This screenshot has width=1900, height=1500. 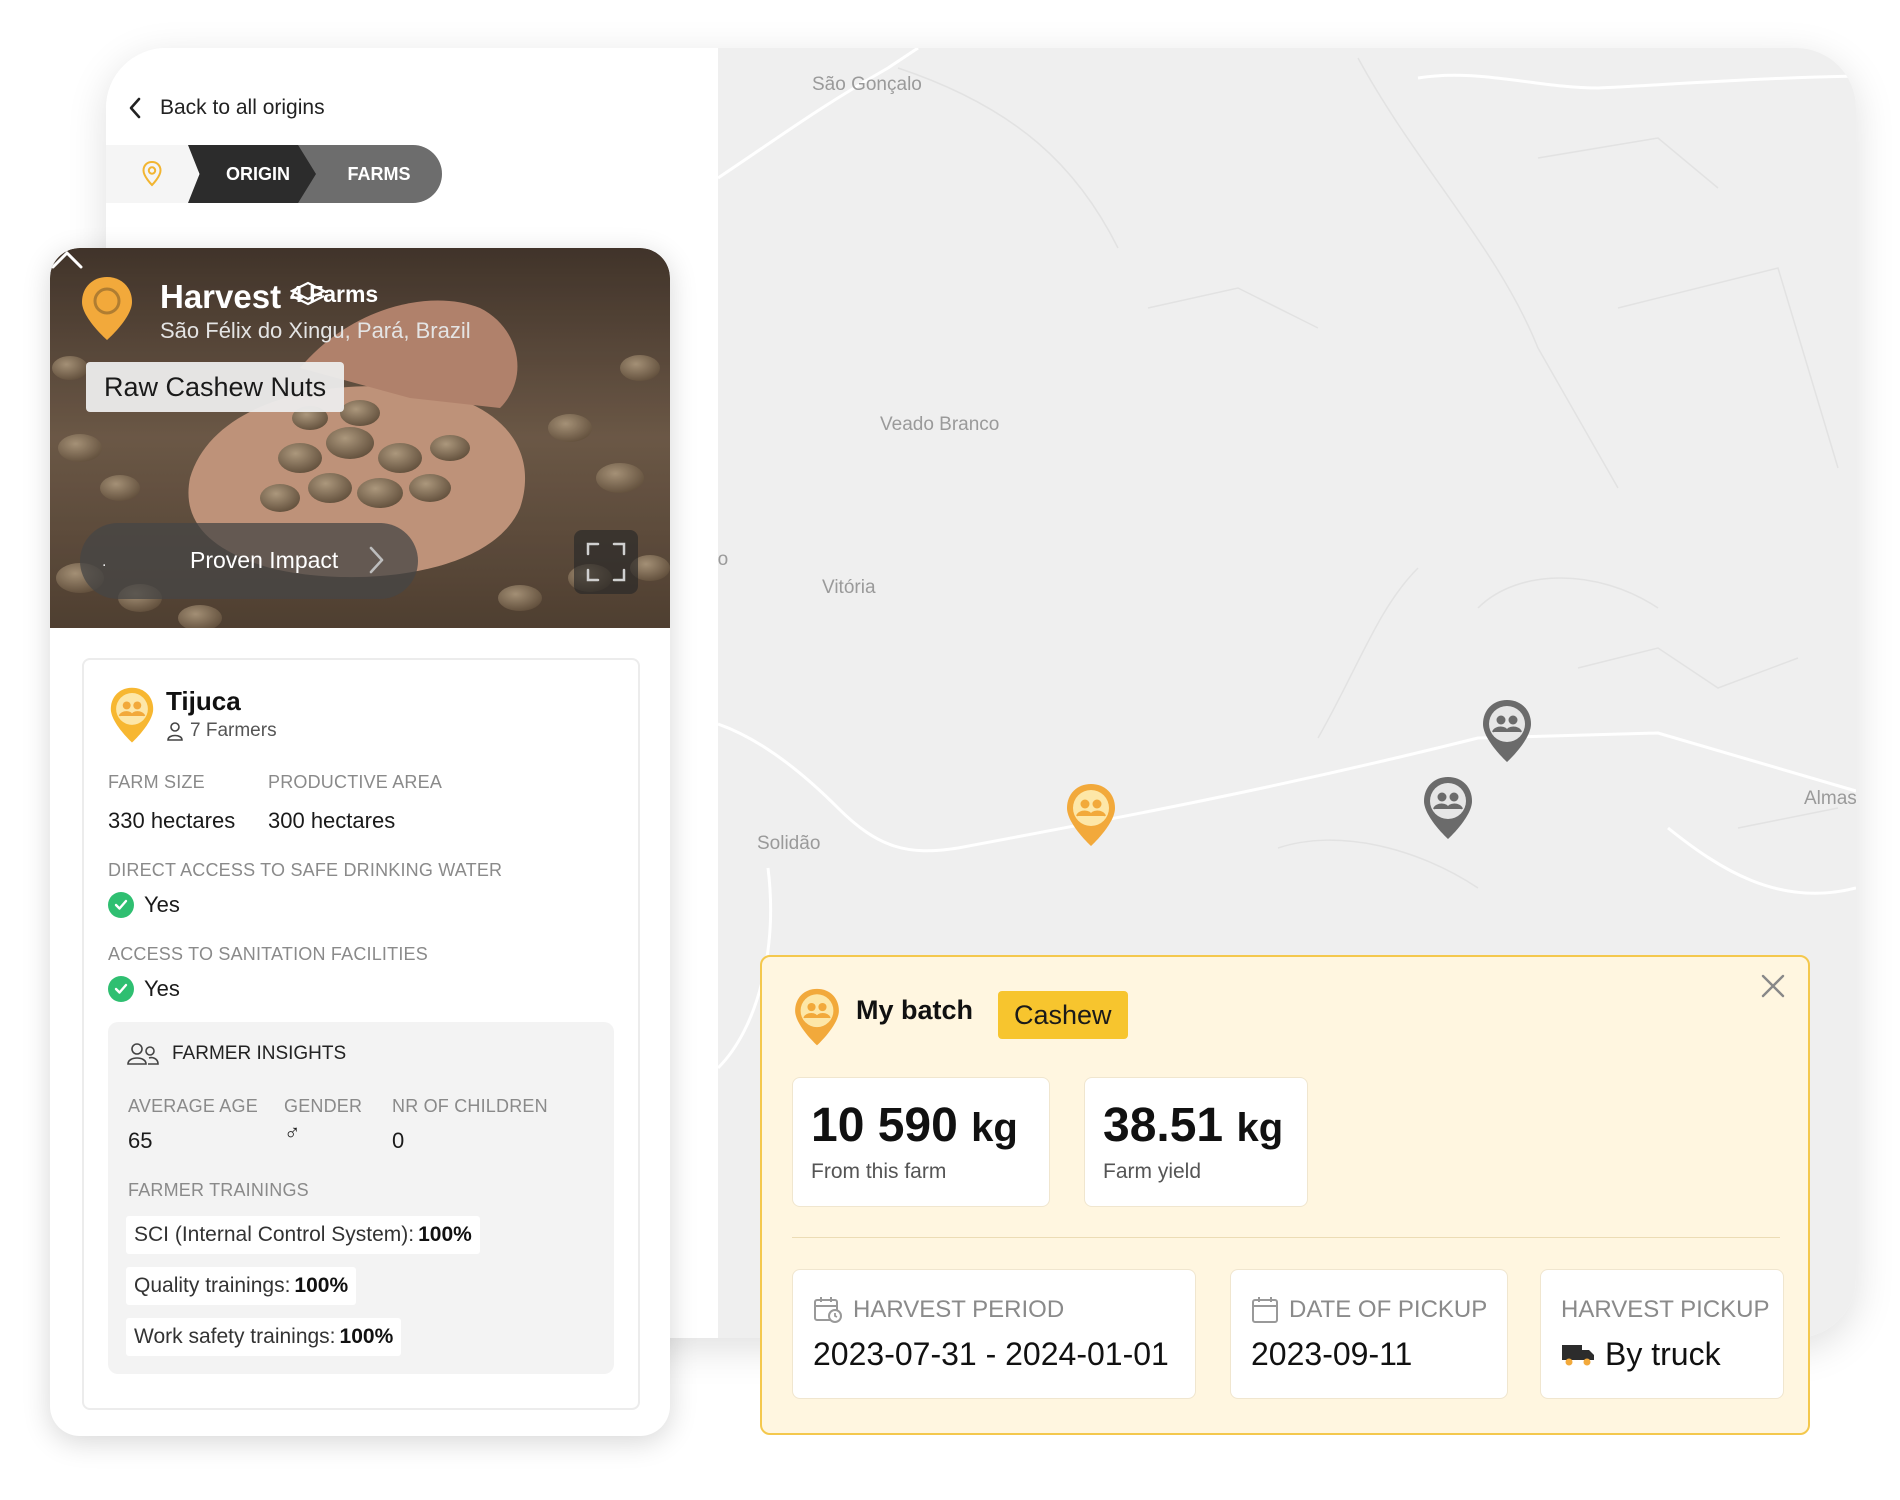 What do you see at coordinates (991, 1354) in the screenshot?
I see `harvest-period-value: 2023-07-31 - 2024-01-01` at bounding box center [991, 1354].